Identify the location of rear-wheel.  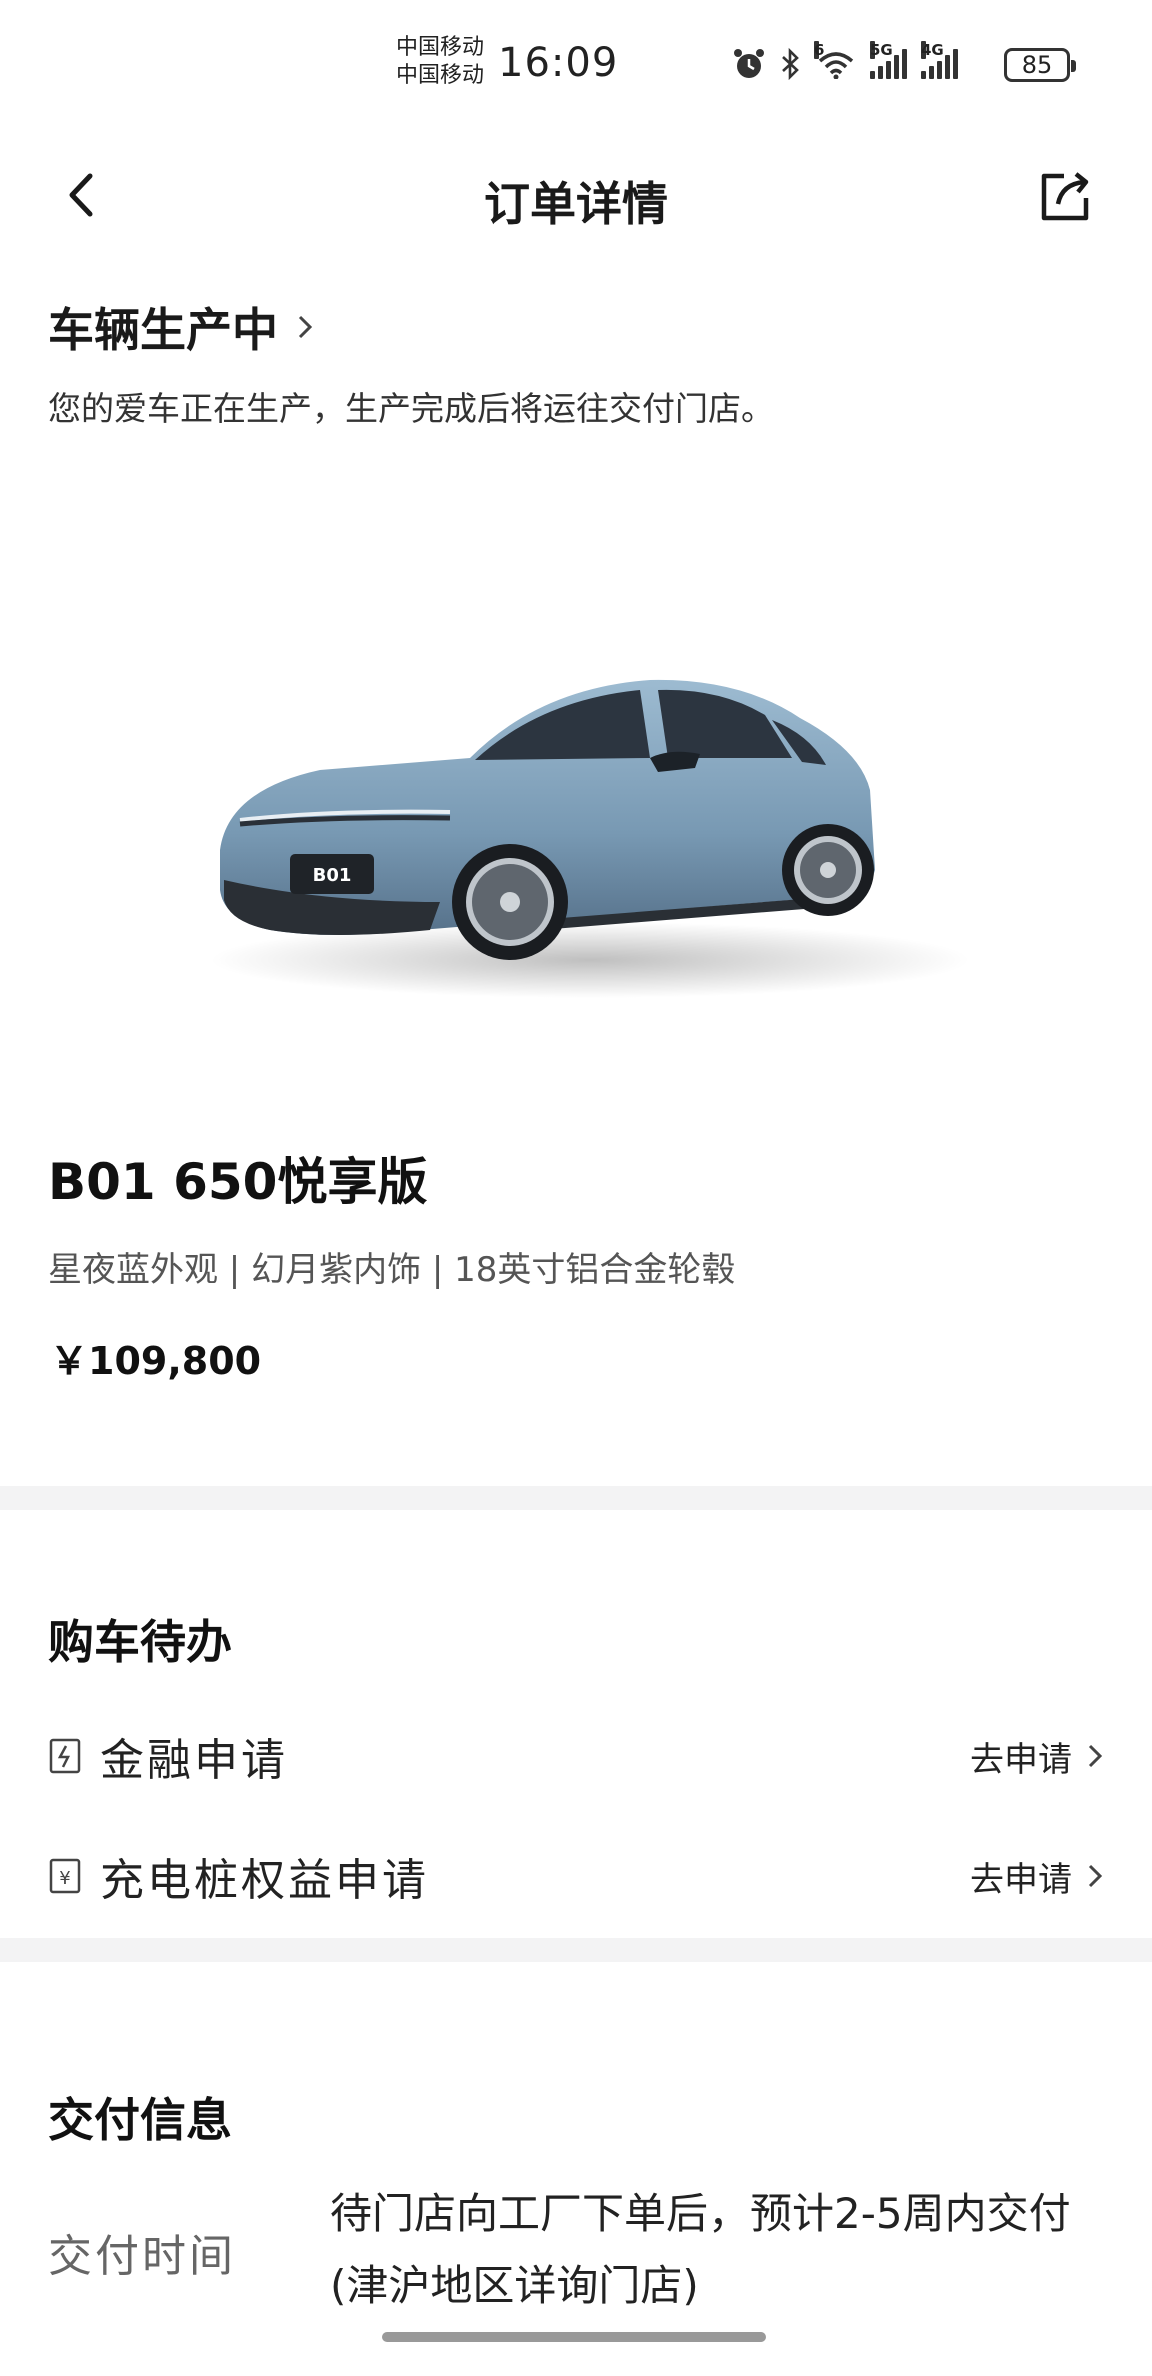
(828, 870).